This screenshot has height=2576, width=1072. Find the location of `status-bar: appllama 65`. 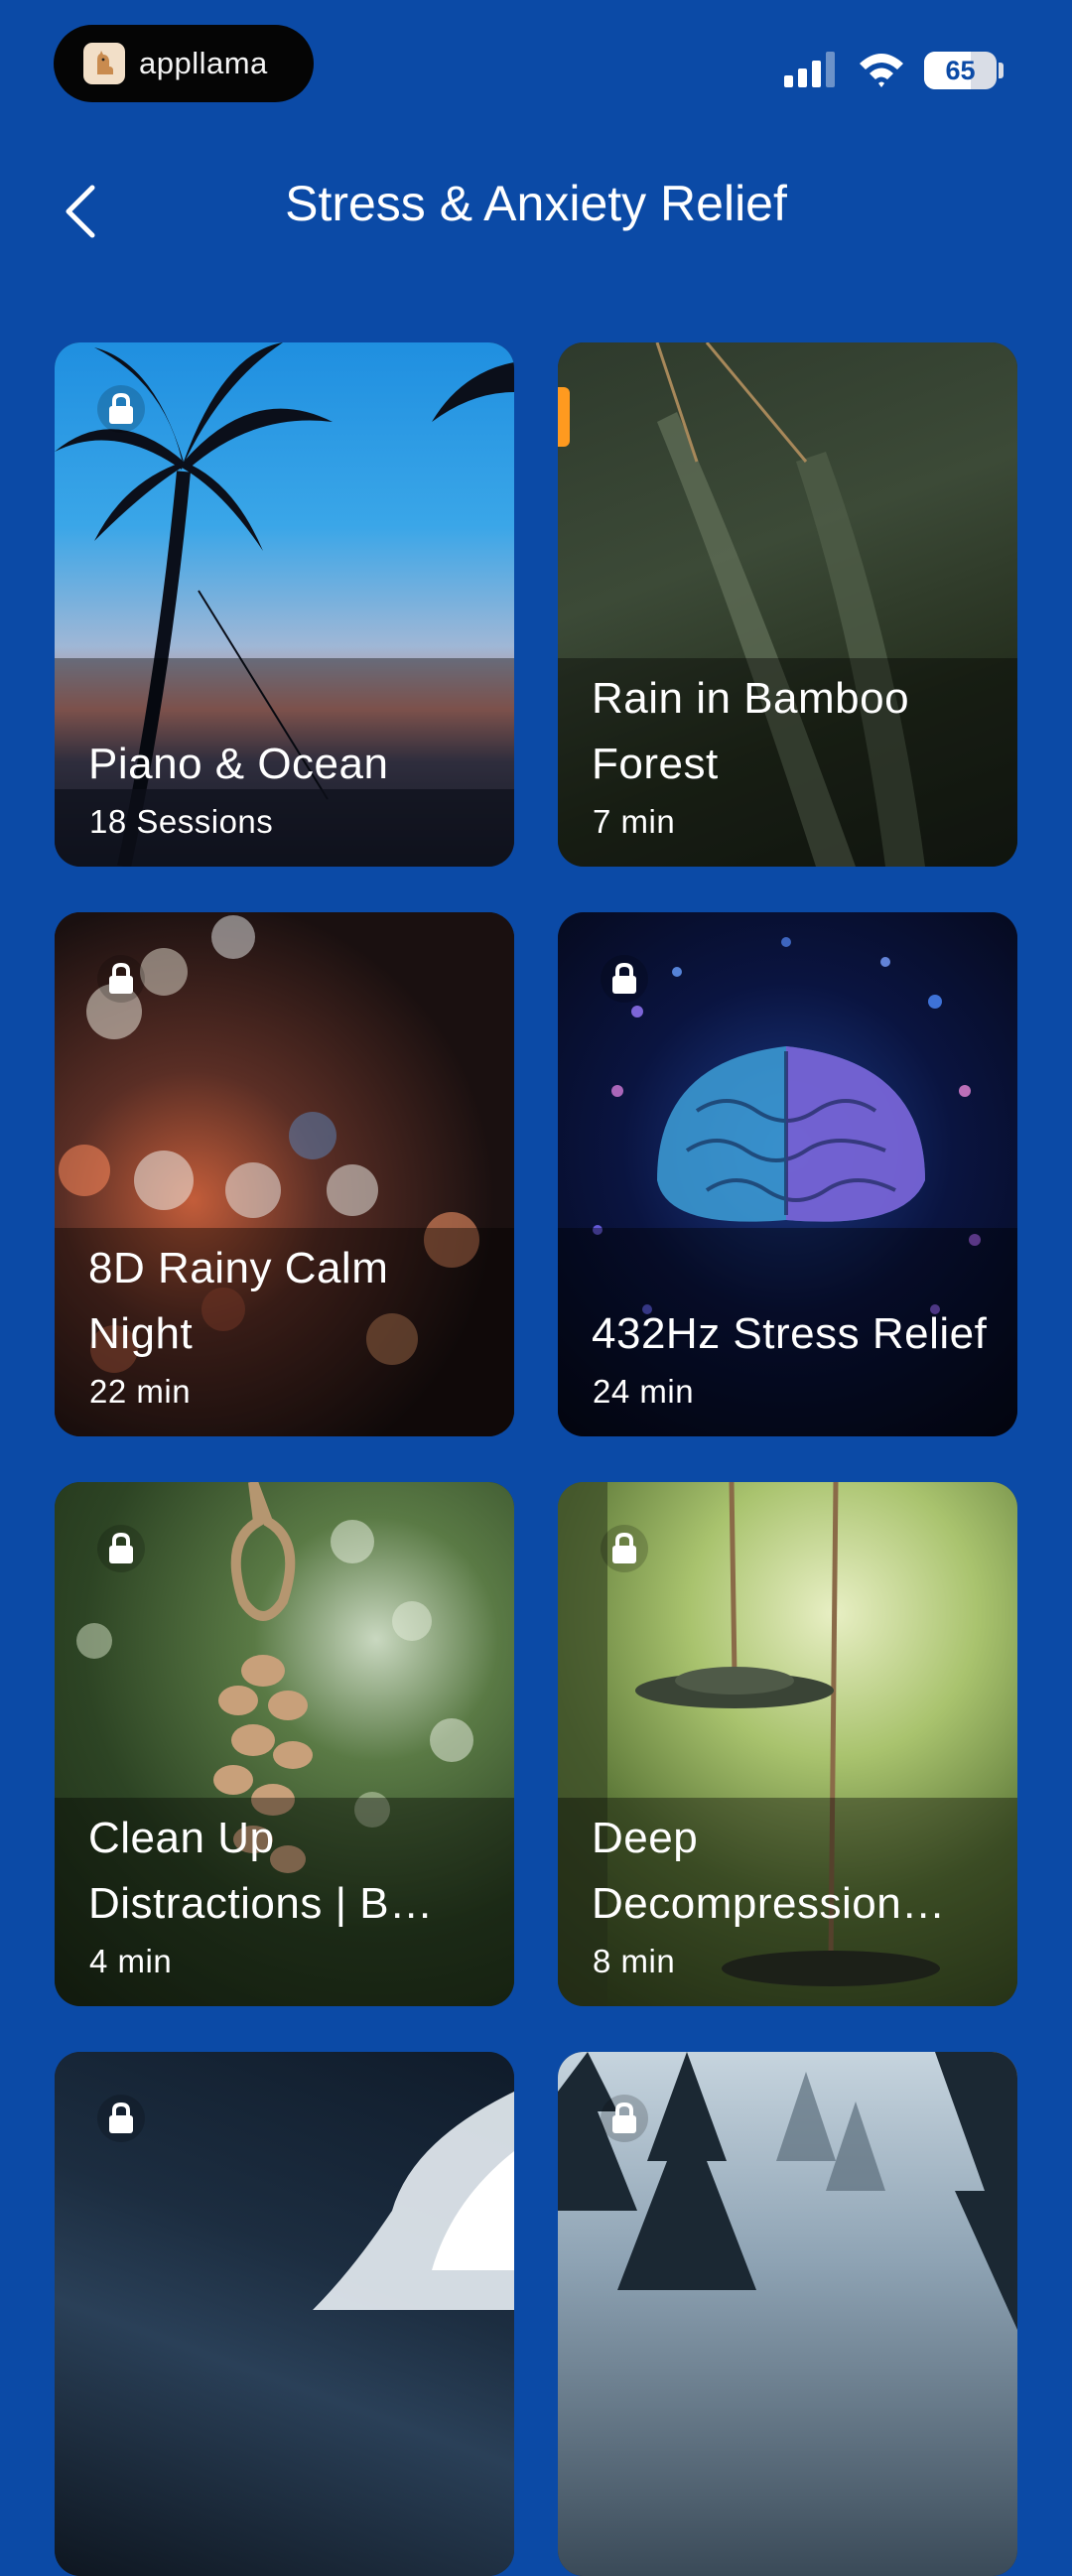

status-bar: appllama 65 is located at coordinates (536, 59).